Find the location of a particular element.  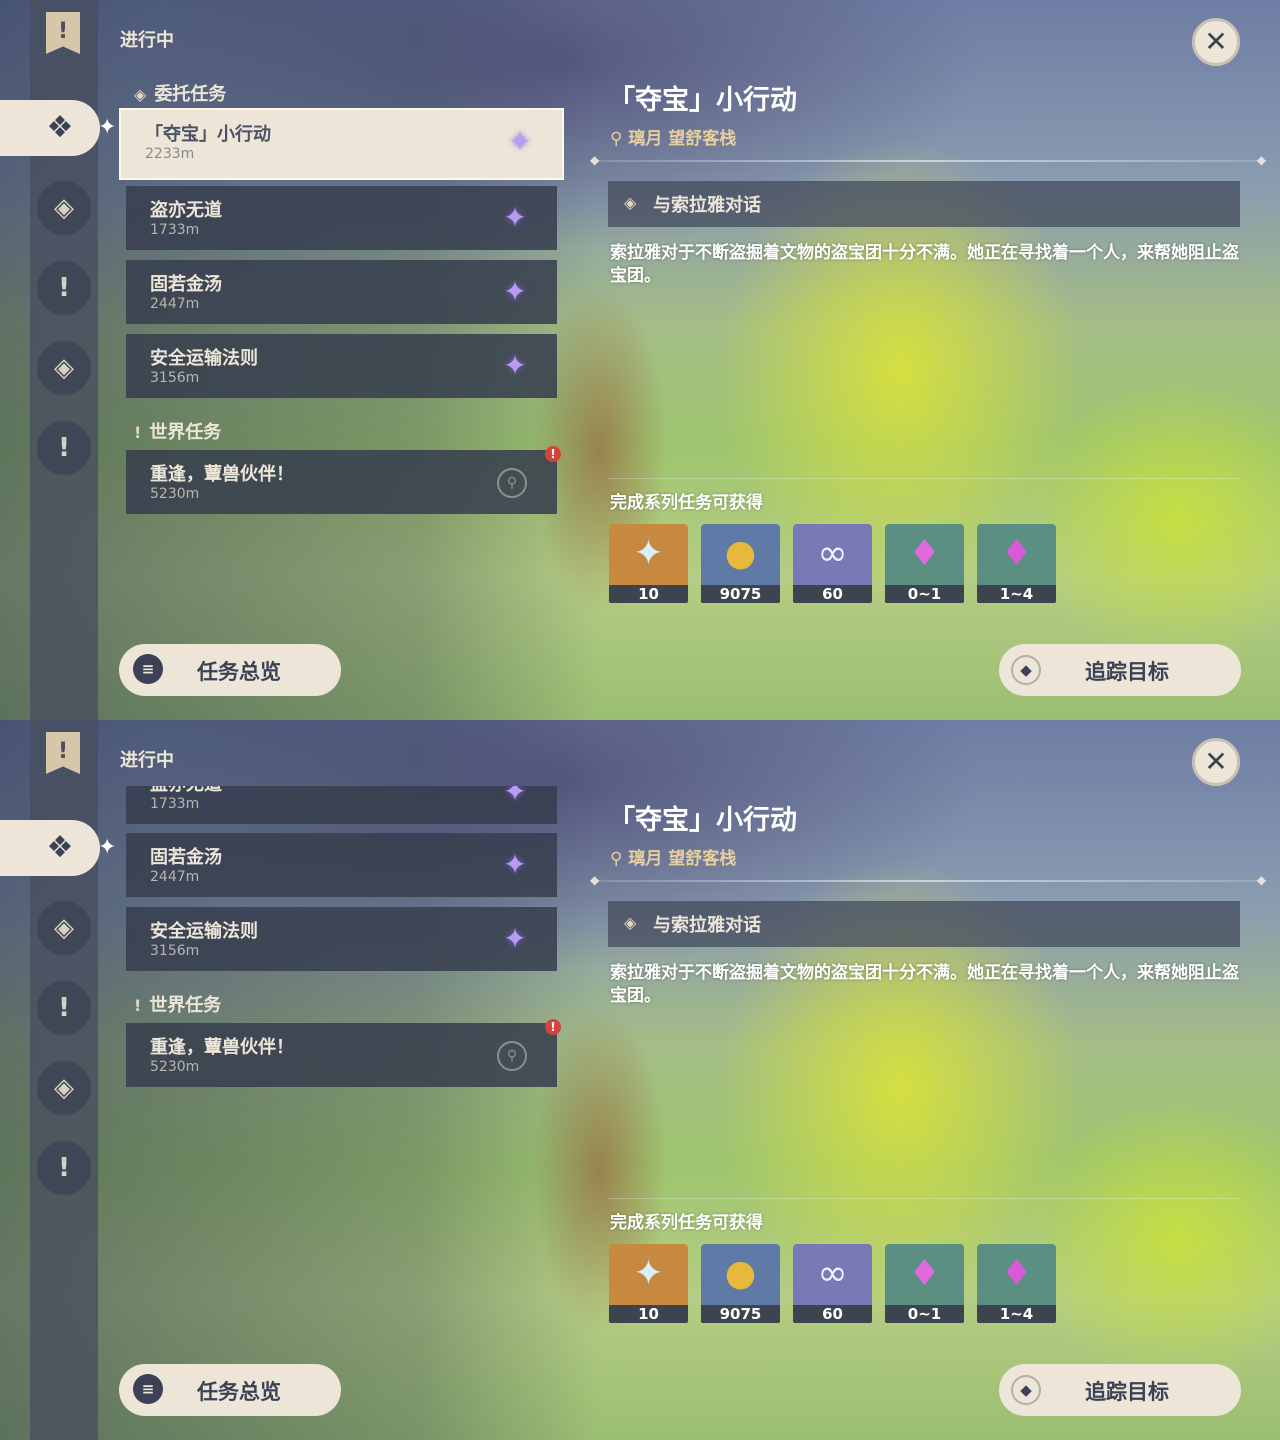

archon-quest-icon: ◈ is located at coordinates (64, 208).